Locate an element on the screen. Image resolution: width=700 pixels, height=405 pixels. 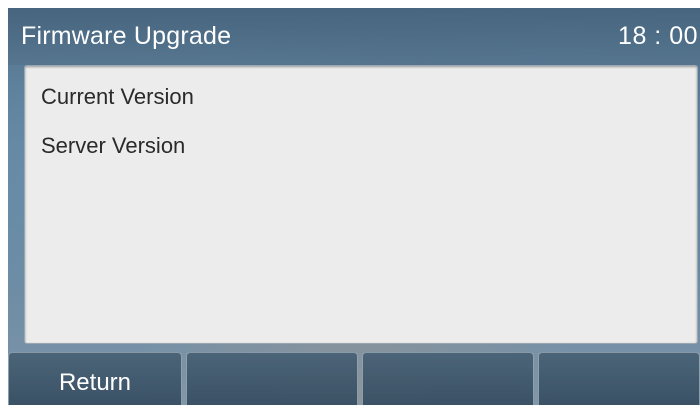
clock: 18 : 00 is located at coordinates (658, 36).